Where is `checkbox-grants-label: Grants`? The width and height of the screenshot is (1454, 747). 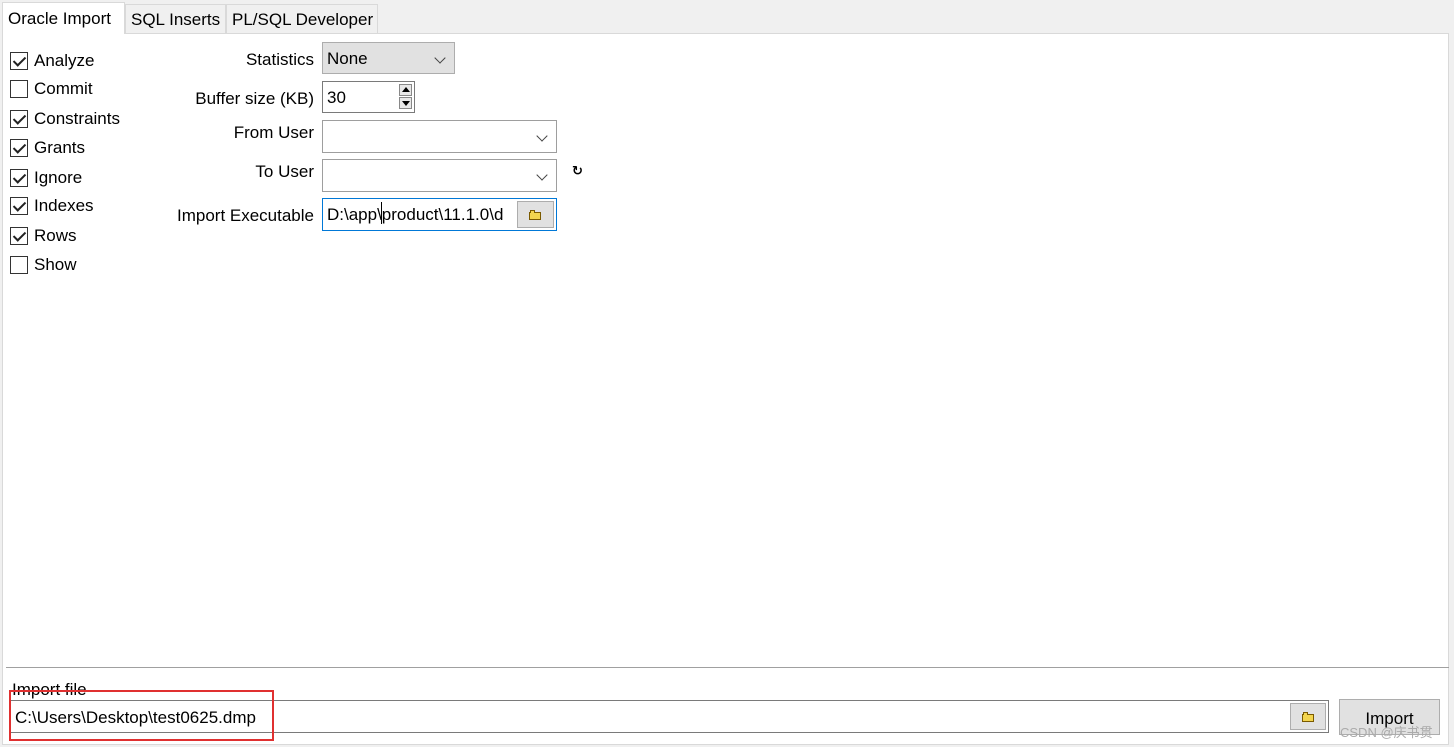
checkbox-grants-label: Grants is located at coordinates (60, 147).